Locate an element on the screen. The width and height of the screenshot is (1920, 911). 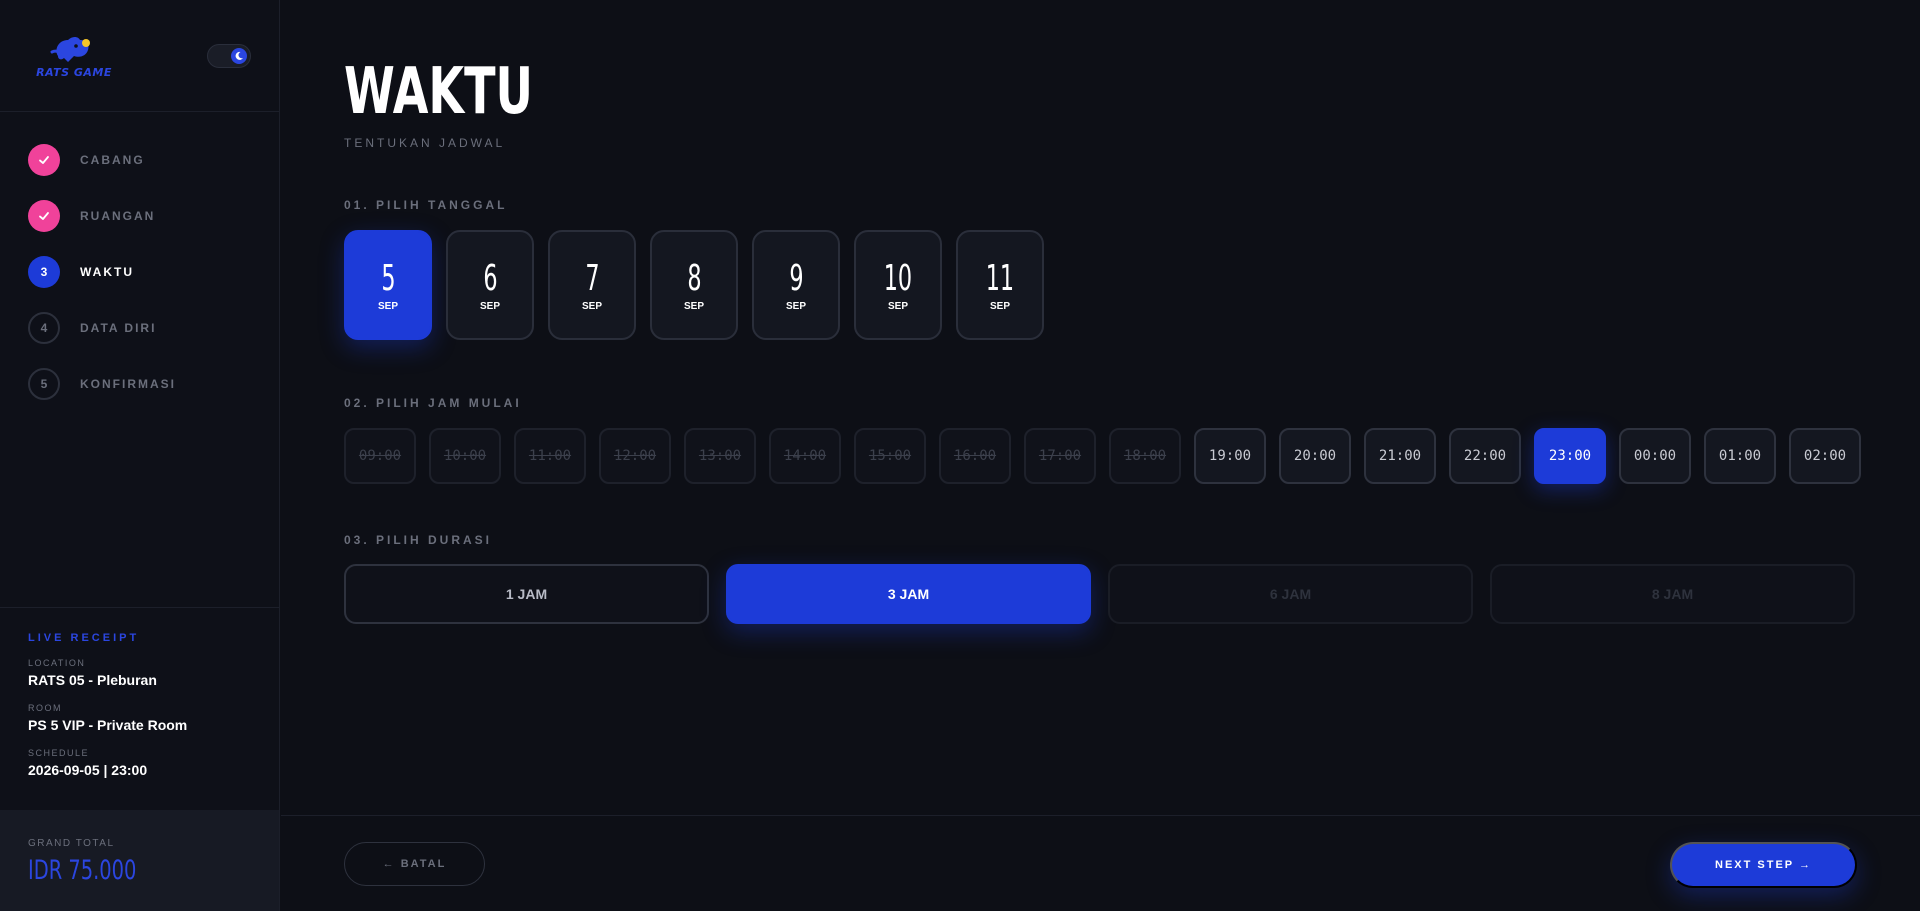
schedule-value: 2026-09-05 | 23:00 is located at coordinates (88, 770).